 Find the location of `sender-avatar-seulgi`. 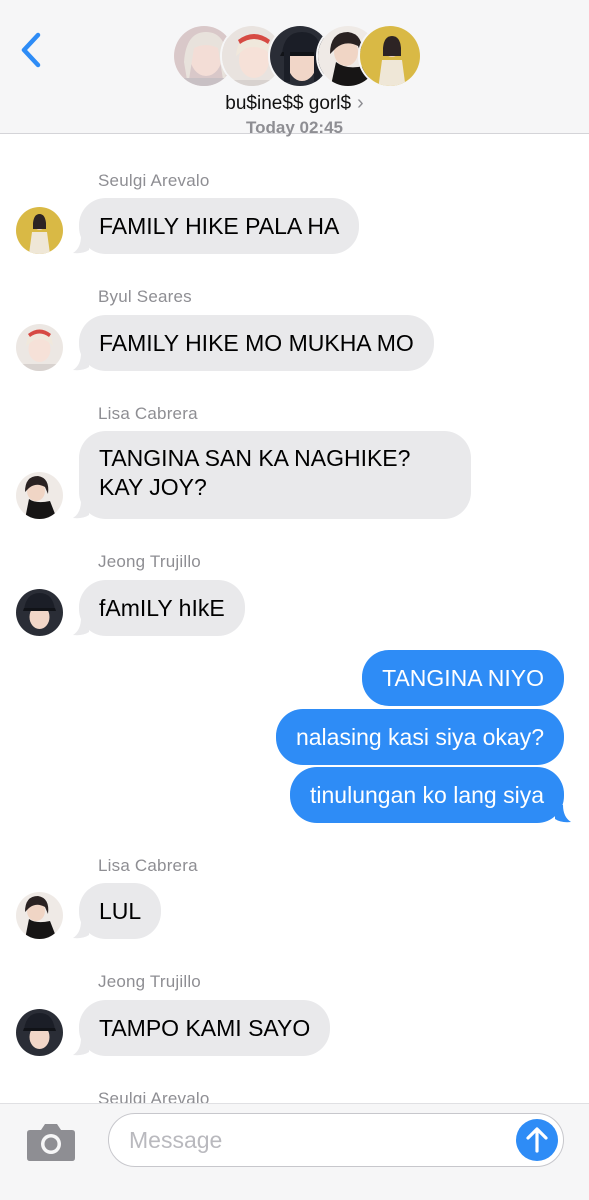

sender-avatar-seulgi is located at coordinates (39, 230).